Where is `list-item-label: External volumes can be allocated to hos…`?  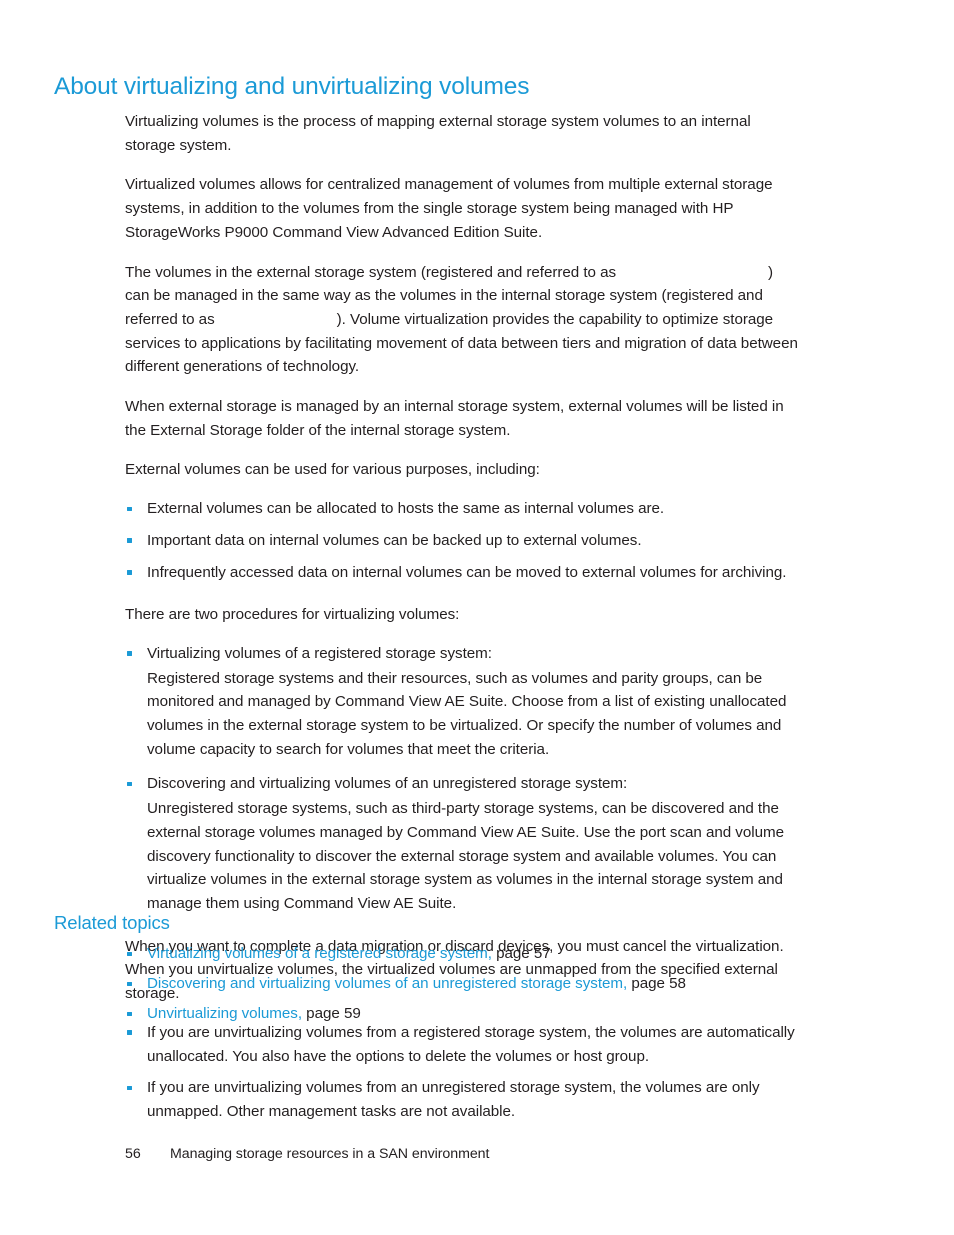
list-item-label: External volumes can be allocated to hos… is located at coordinates (406, 509).